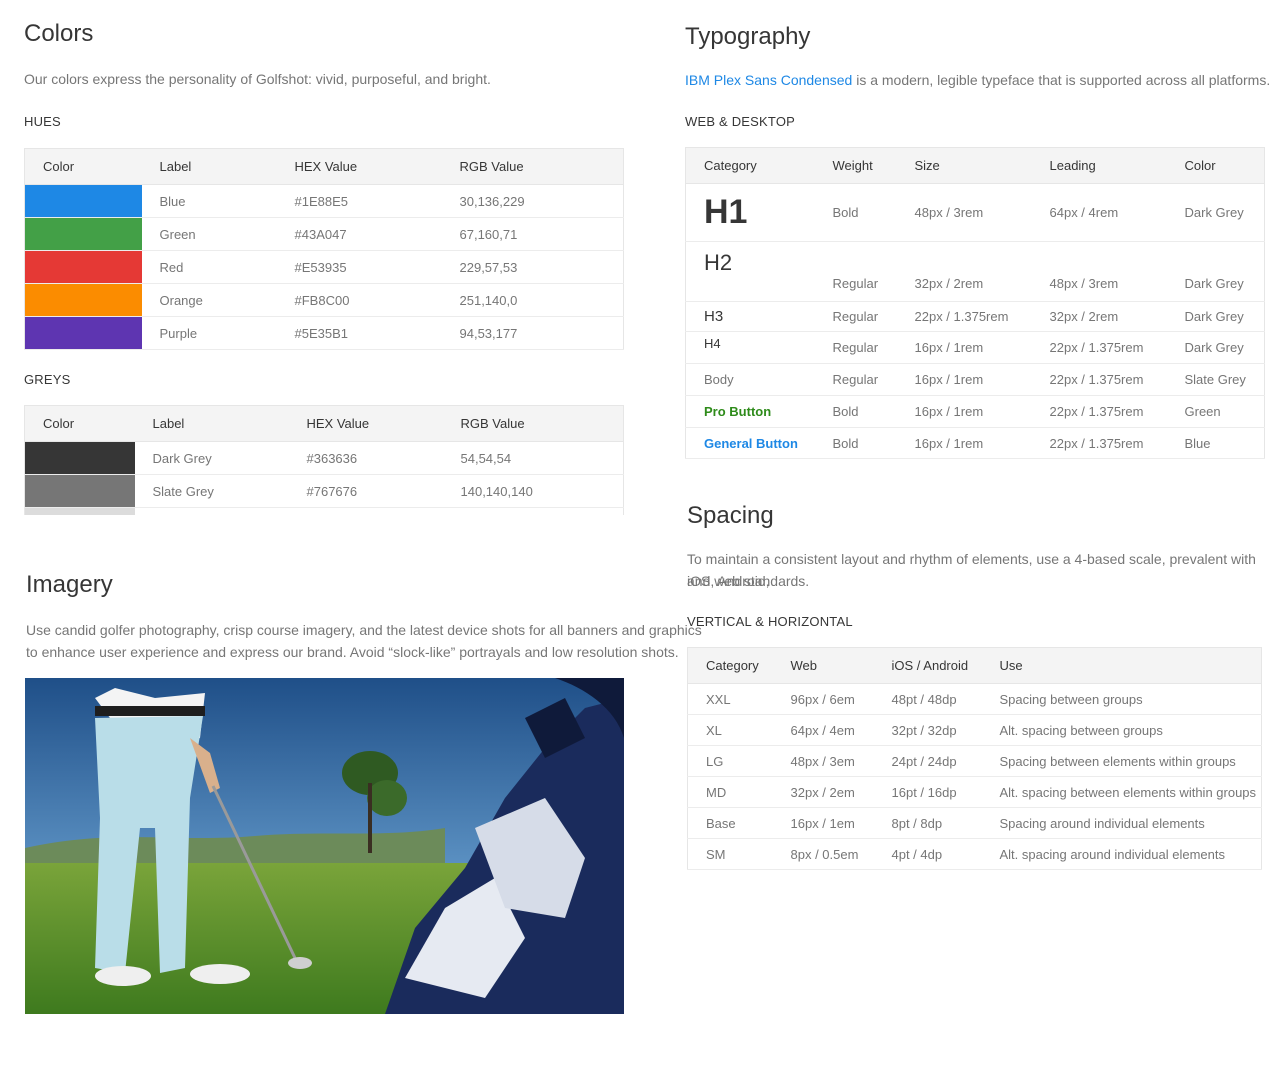 The height and width of the screenshot is (1080, 1280). I want to click on spacing-category: Base, so click(730, 823).